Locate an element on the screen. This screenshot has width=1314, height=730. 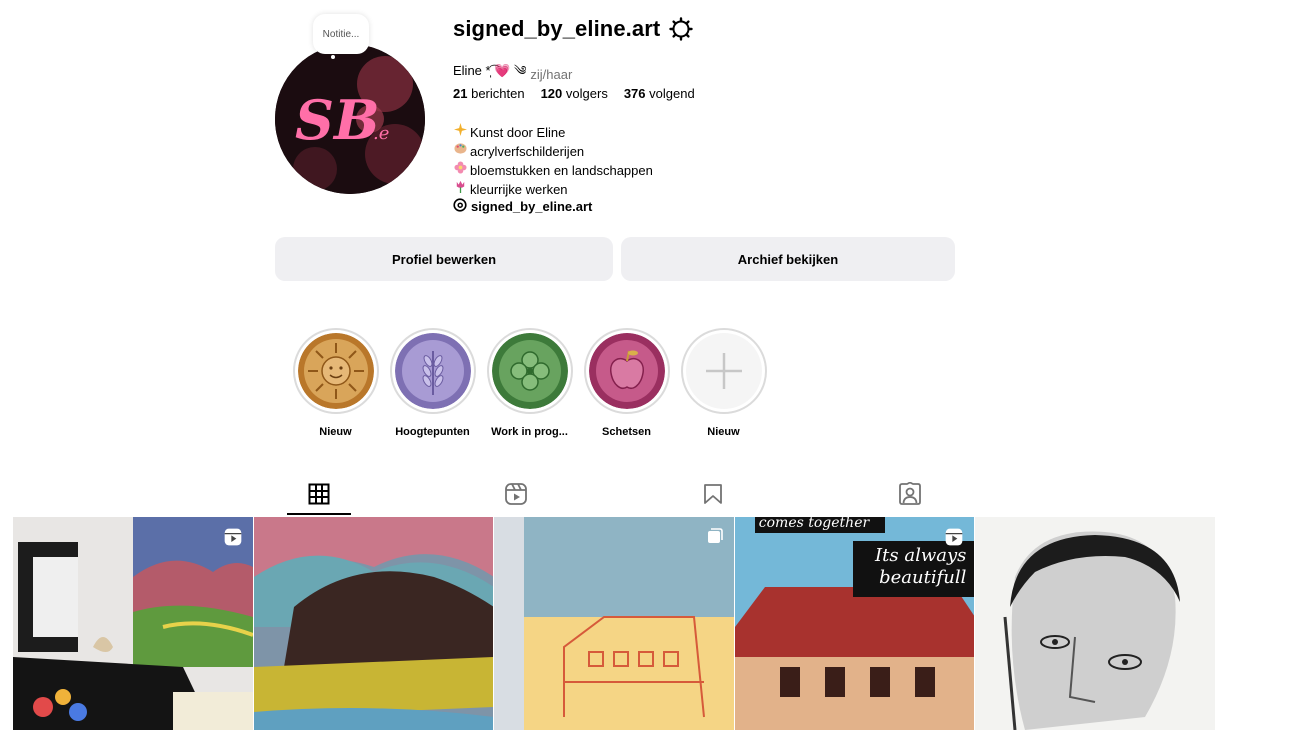
followers-count: 120 is located at coordinates (551, 93).